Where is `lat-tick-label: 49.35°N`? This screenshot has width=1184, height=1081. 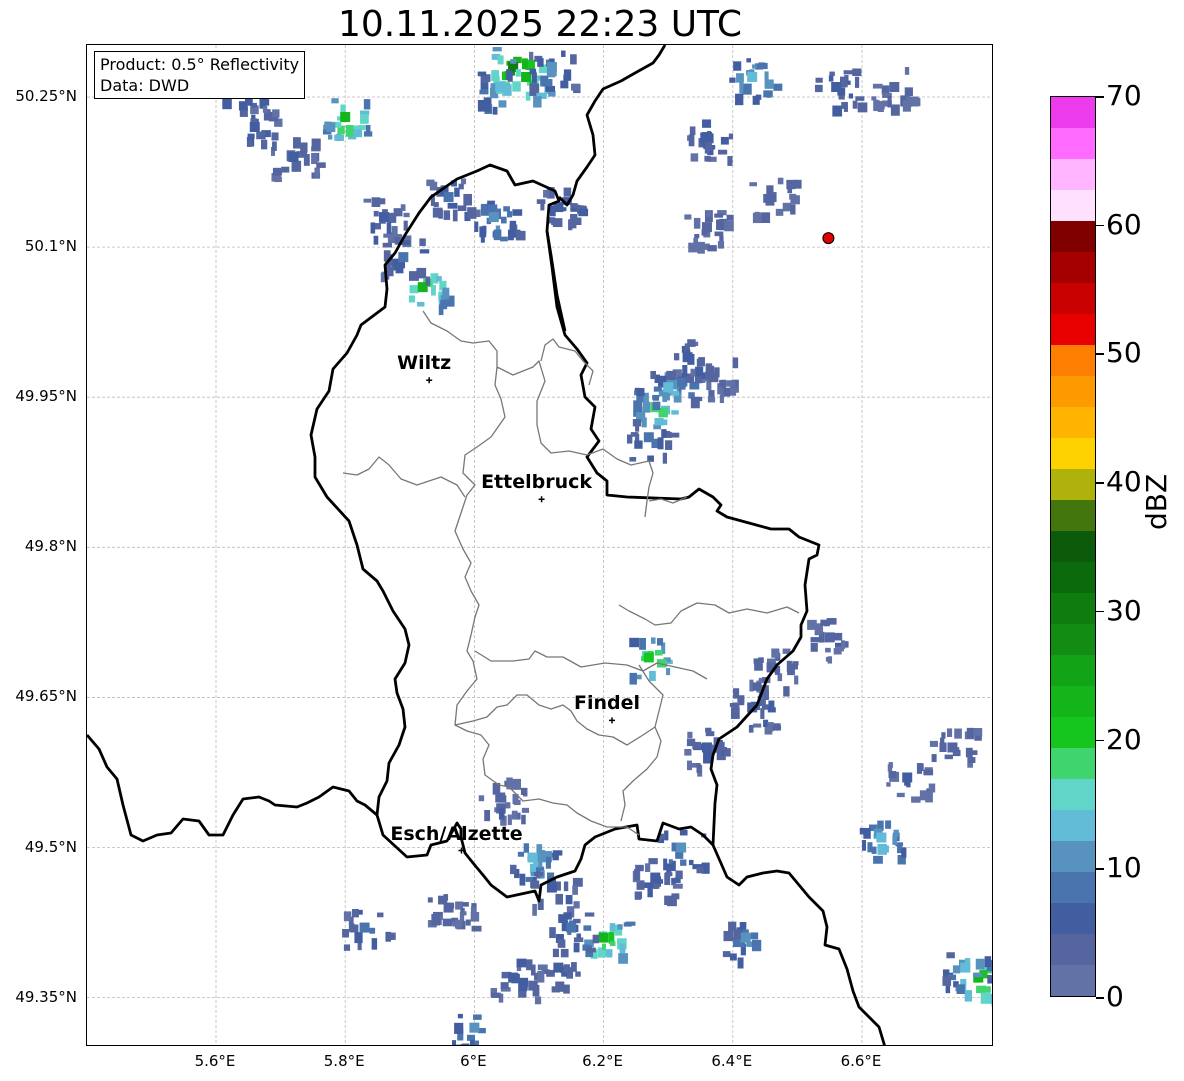 lat-tick-label: 49.35°N is located at coordinates (46, 996).